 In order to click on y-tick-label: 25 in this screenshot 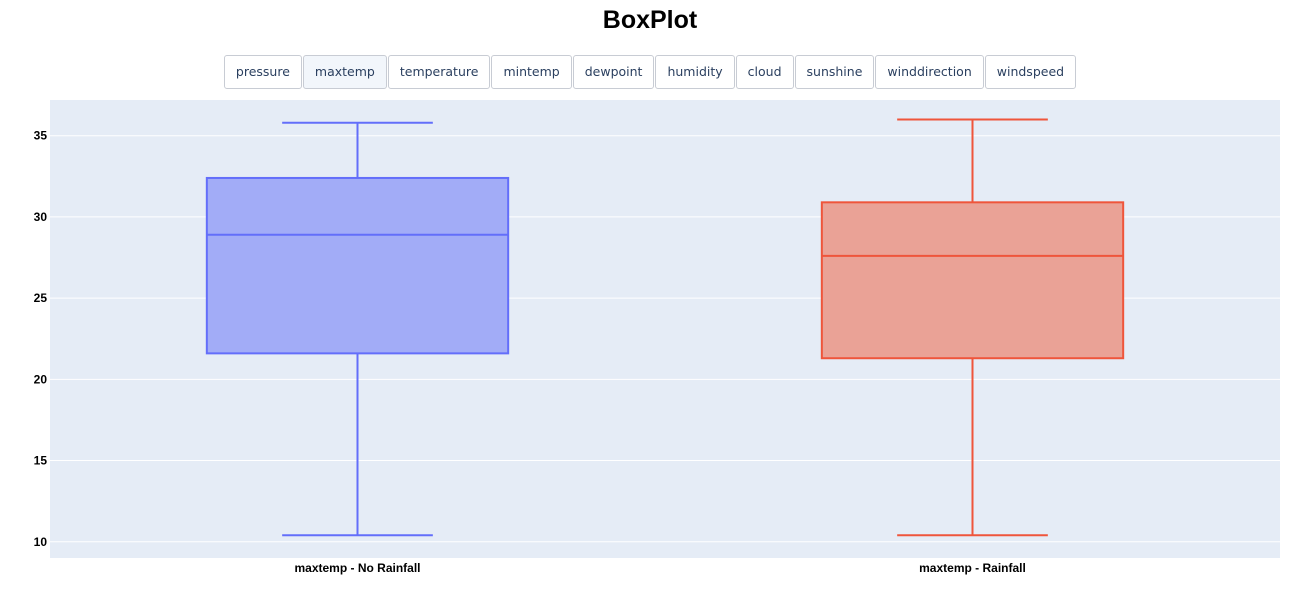, I will do `click(41, 298)`.